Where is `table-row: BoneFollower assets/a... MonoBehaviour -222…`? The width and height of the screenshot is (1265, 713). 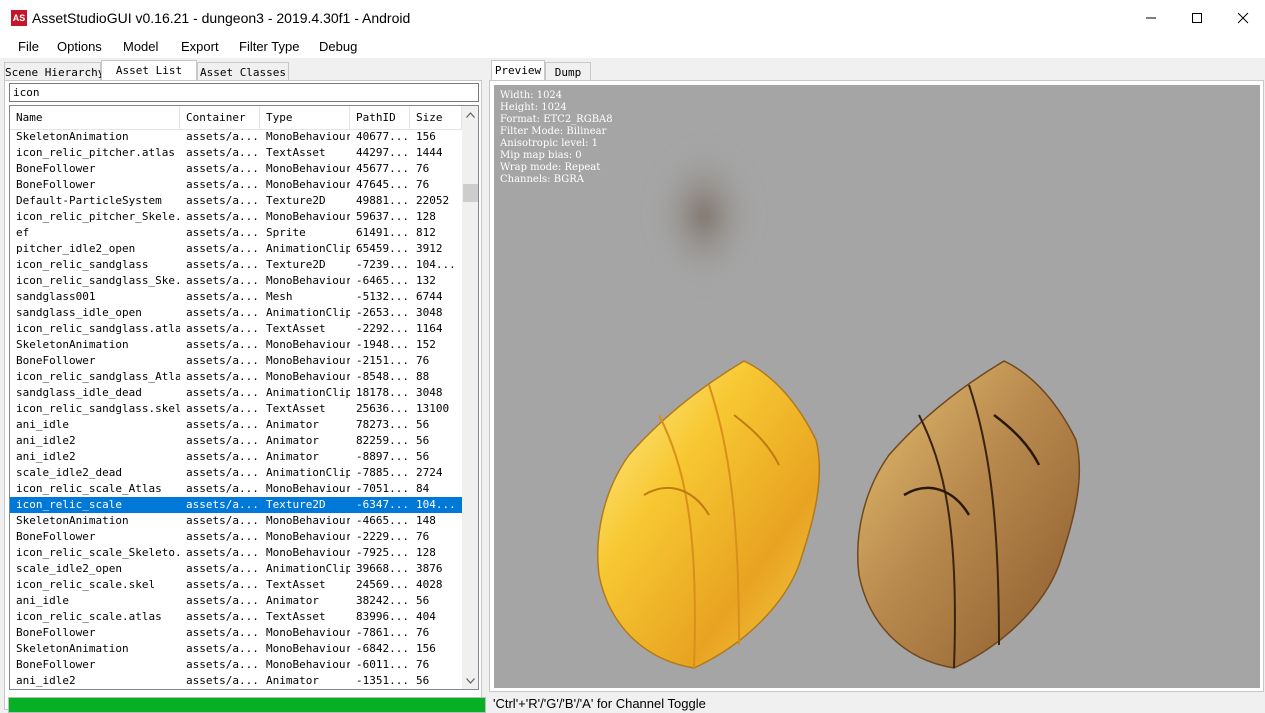
table-row: BoneFollower assets/a... MonoBehaviour -222… is located at coordinates (236, 537).